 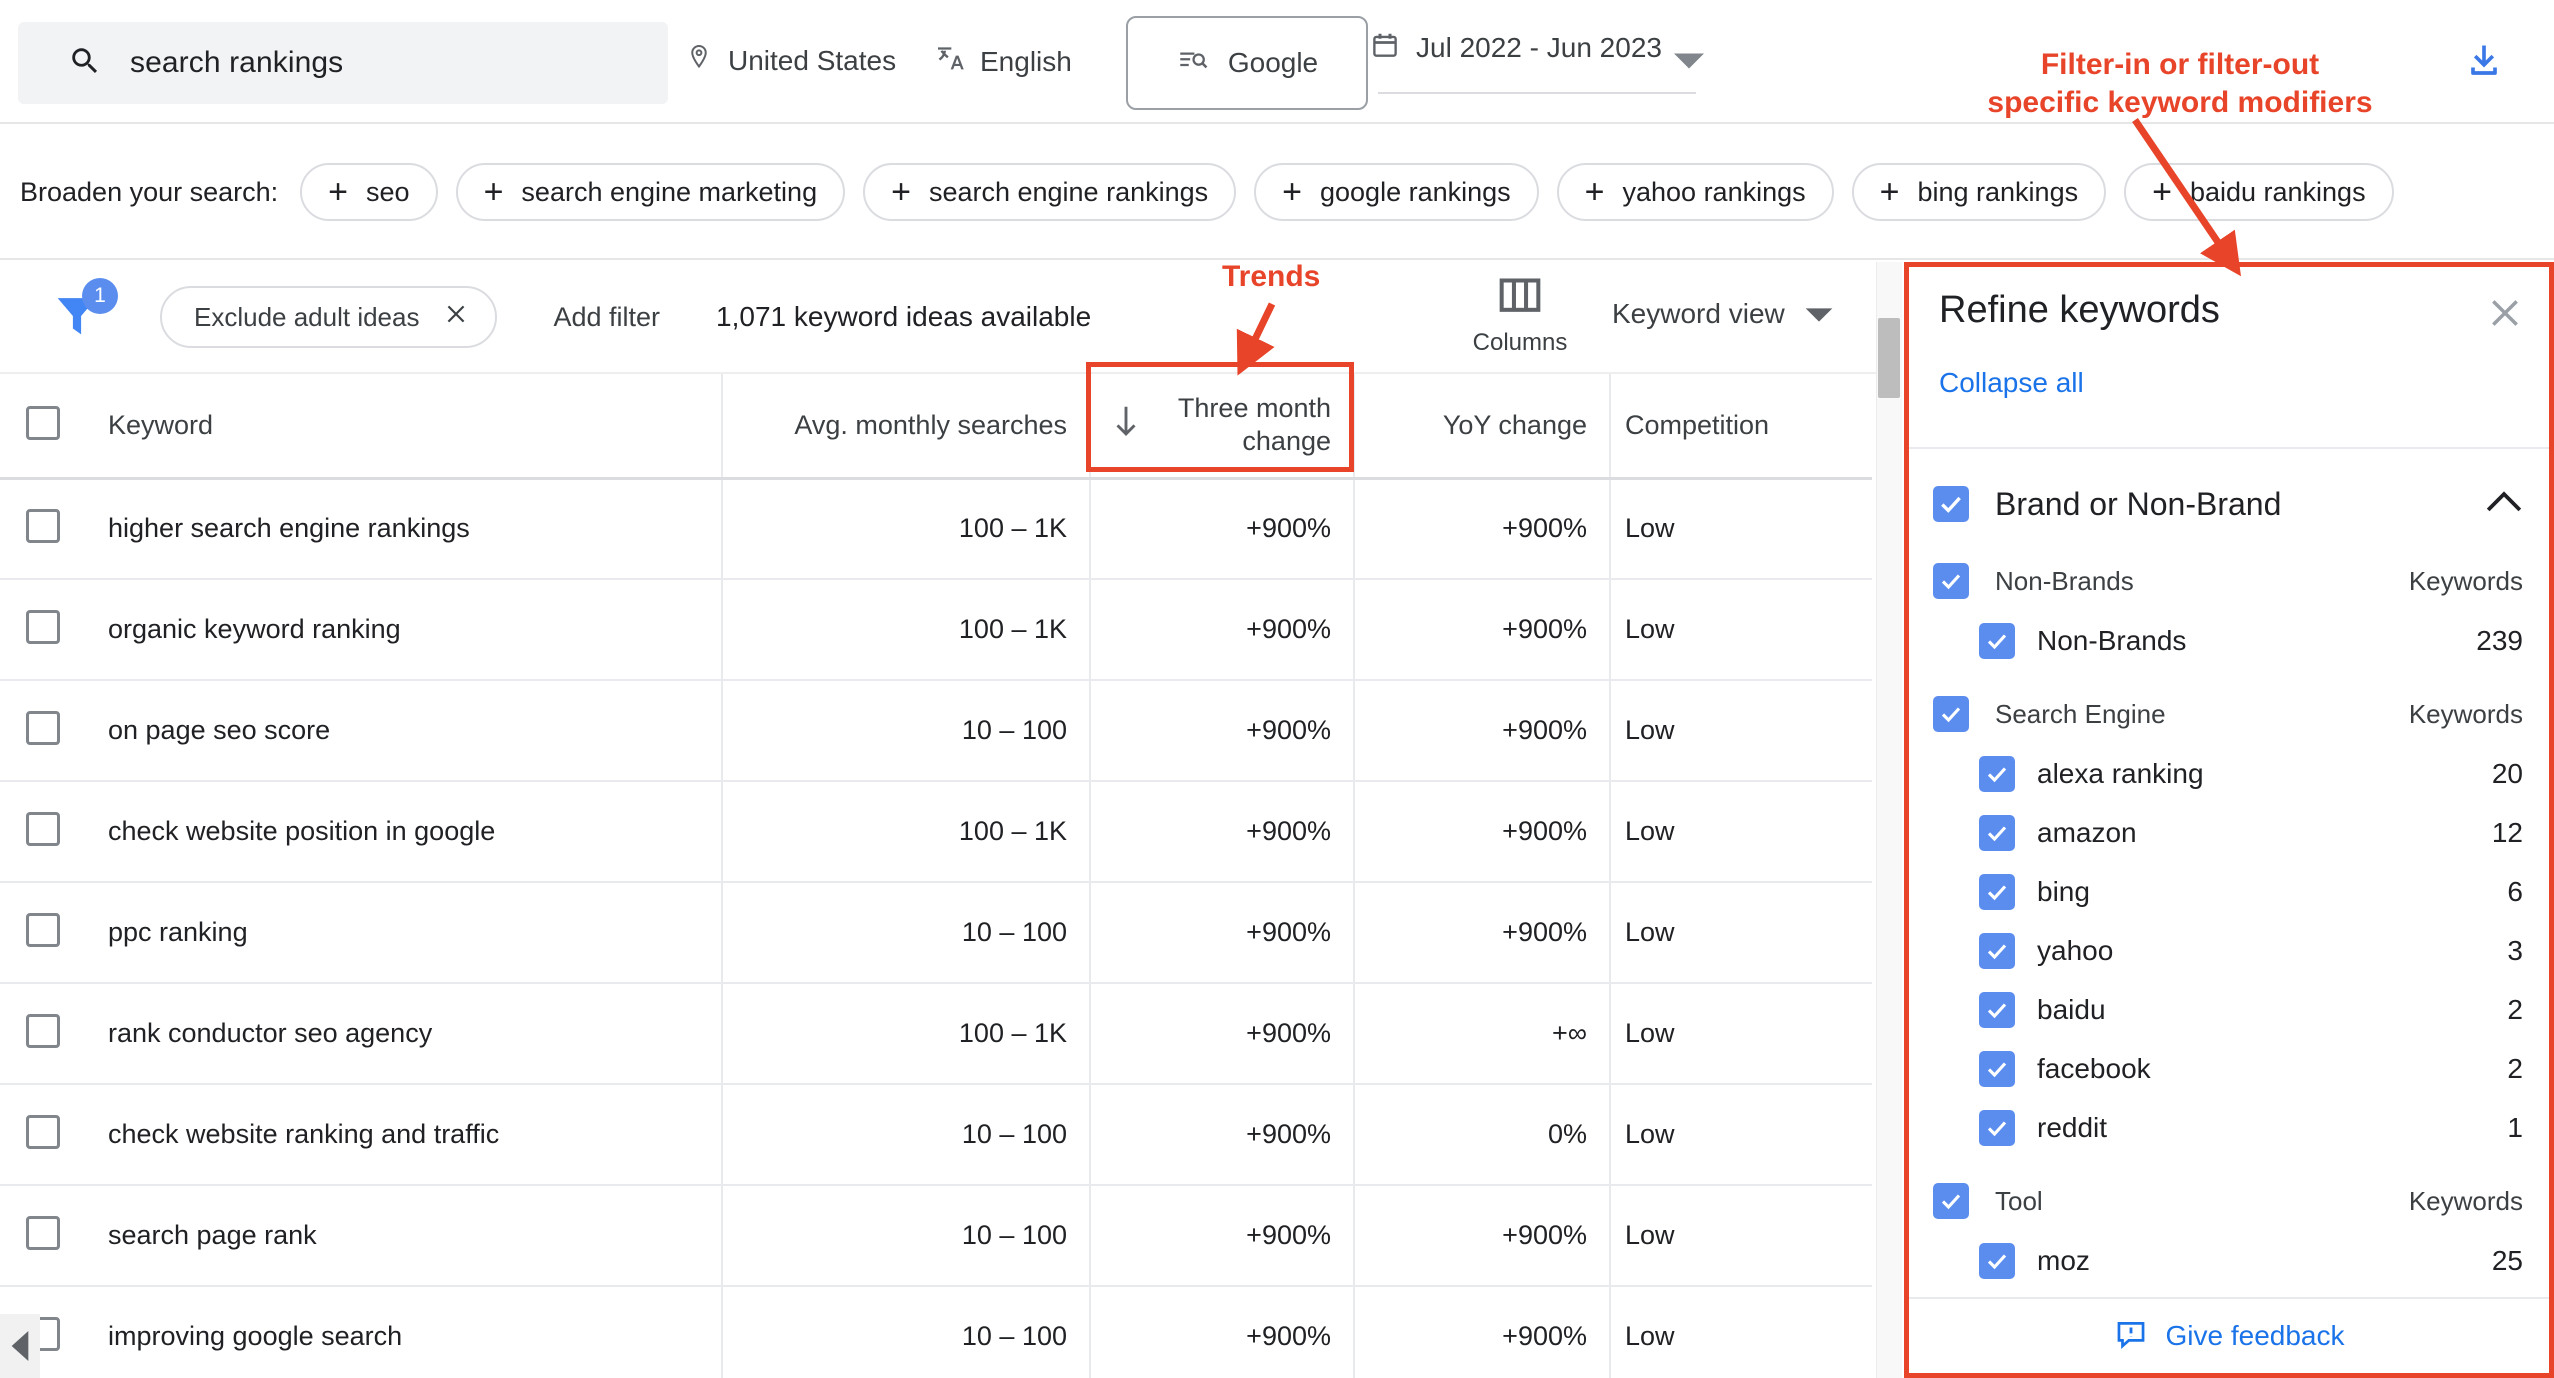 What do you see at coordinates (83, 313) in the screenshot?
I see `filter-button: 1` at bounding box center [83, 313].